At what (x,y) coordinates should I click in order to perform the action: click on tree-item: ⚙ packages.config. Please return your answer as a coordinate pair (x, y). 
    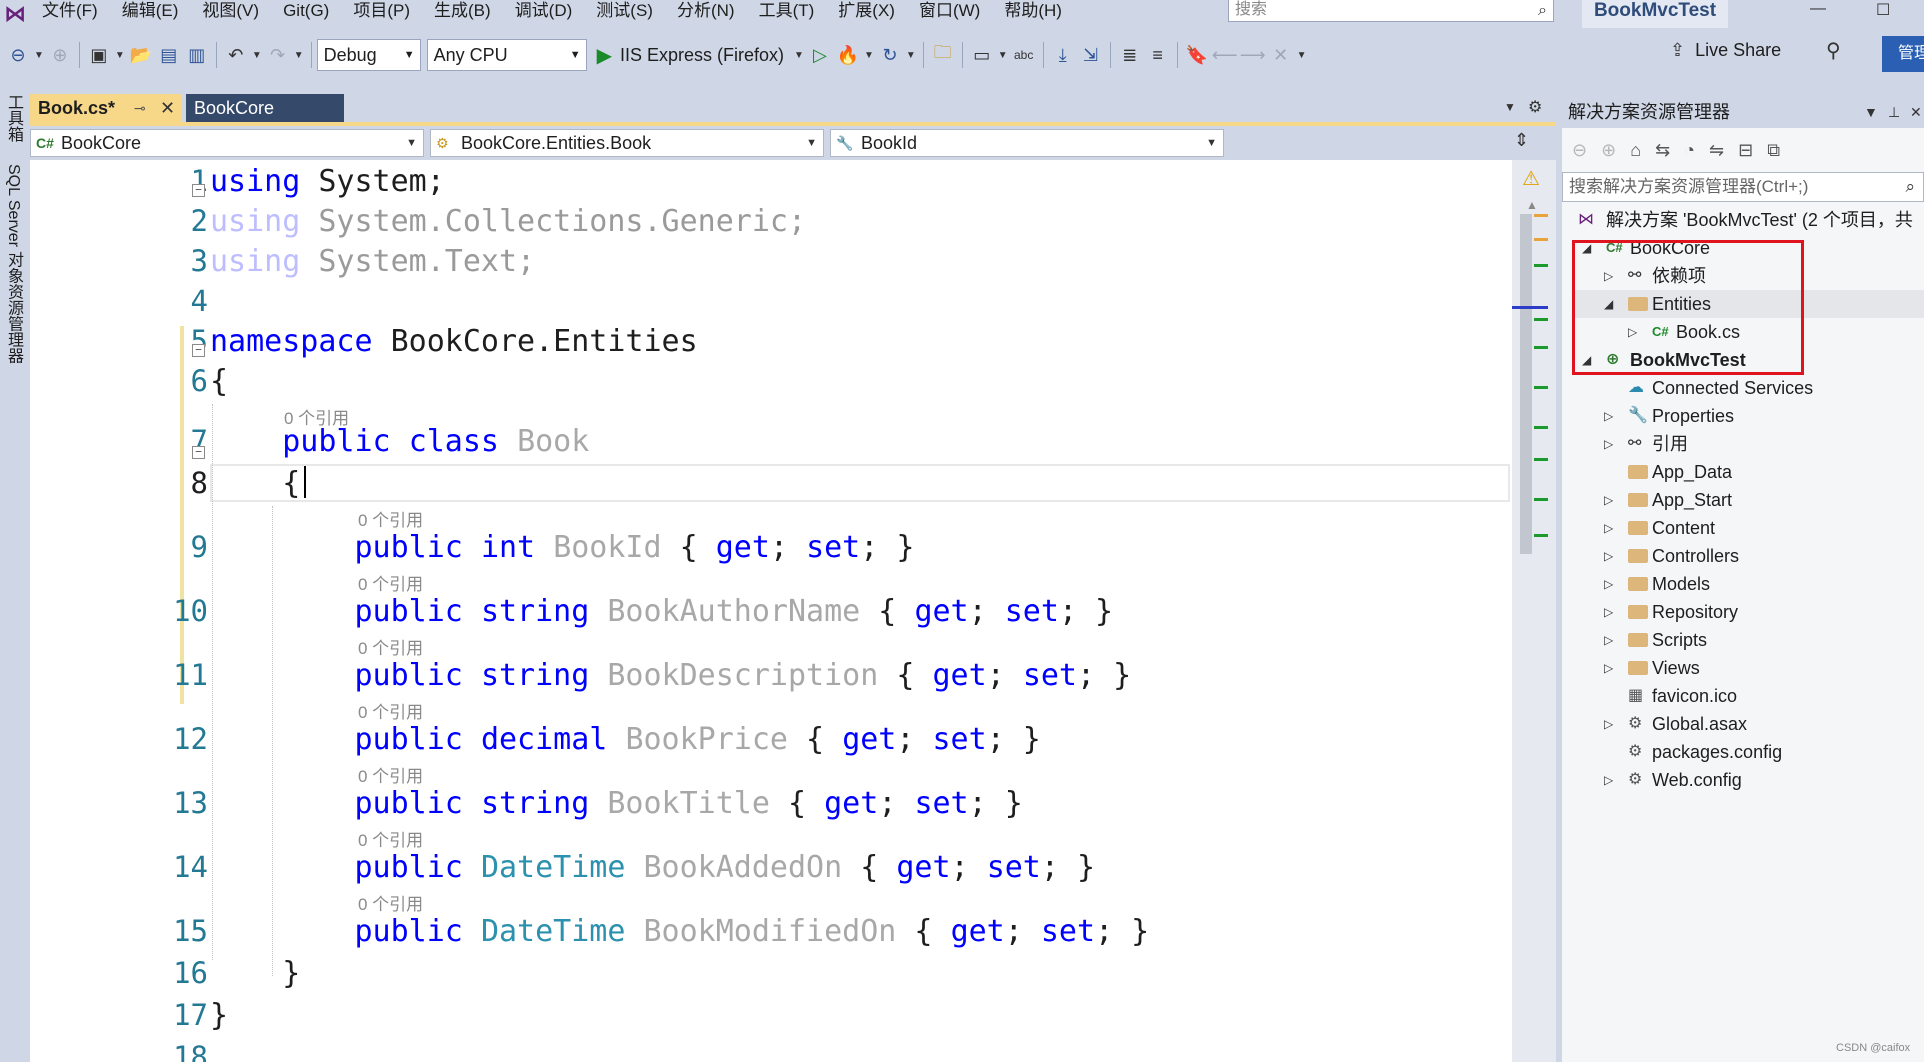
    Looking at the image, I should click on (1748, 752).